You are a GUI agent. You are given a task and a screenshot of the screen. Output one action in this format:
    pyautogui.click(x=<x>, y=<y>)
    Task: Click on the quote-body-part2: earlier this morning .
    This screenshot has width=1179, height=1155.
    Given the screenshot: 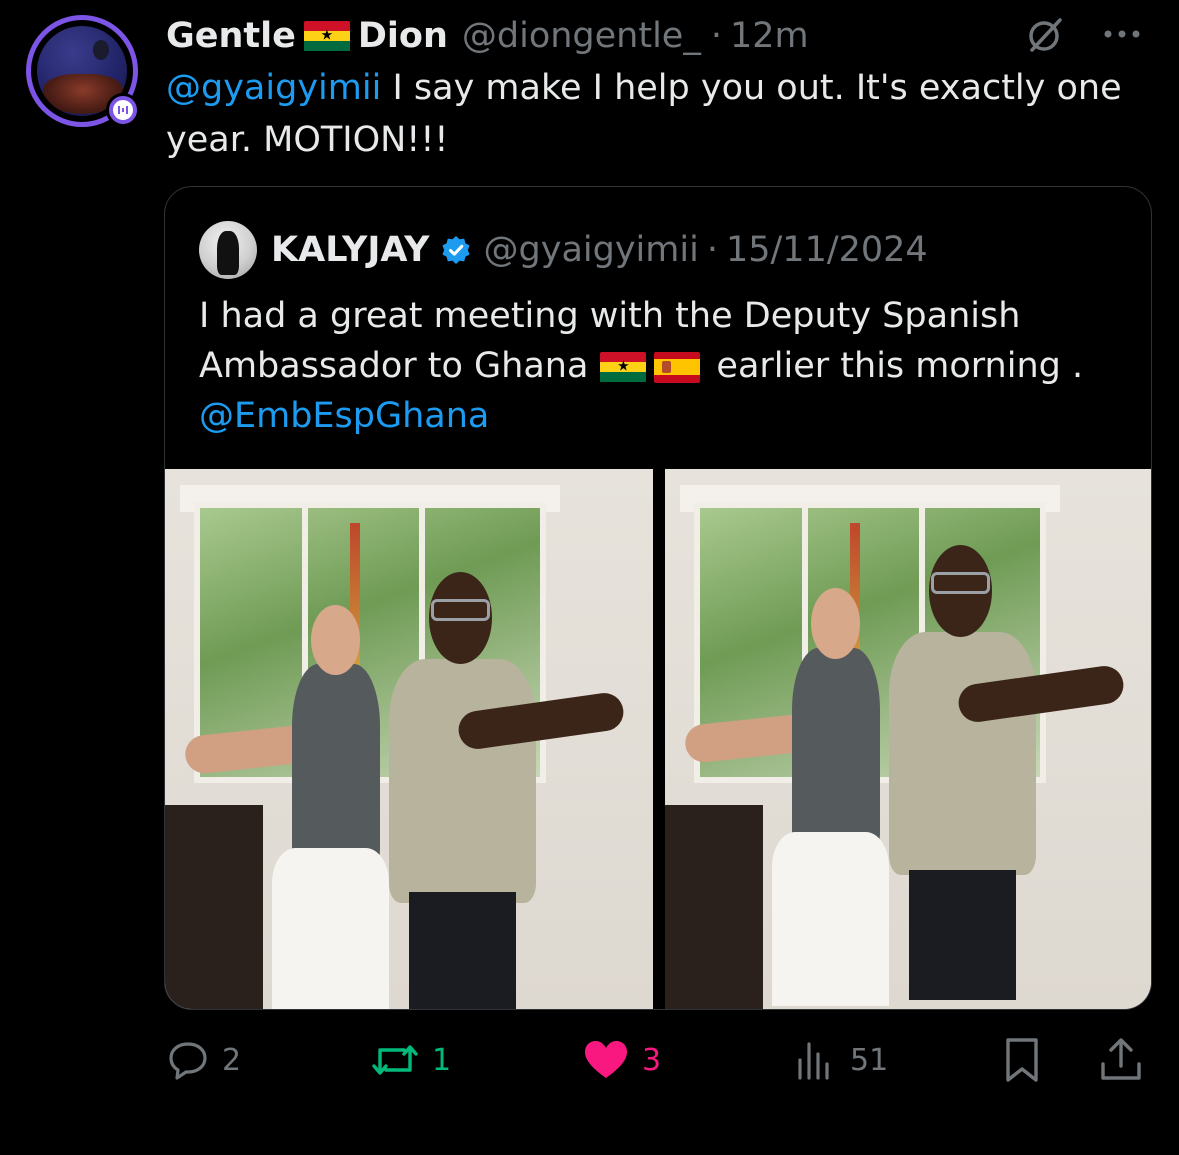 What is the action you would take?
    pyautogui.click(x=900, y=366)
    